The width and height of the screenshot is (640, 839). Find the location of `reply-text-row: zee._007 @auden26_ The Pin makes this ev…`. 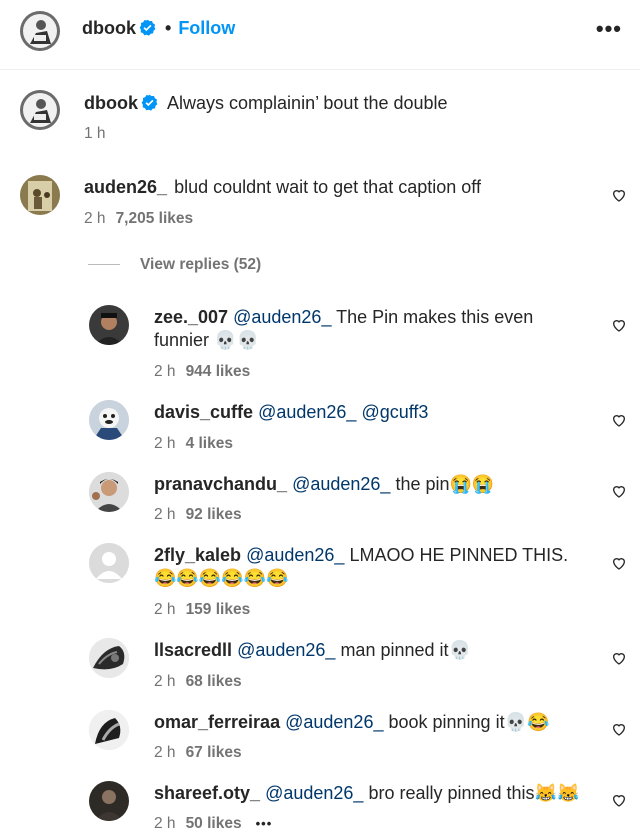

reply-text-row: zee._007 @auden26_ The Pin makes this ev… is located at coordinates (343, 317).